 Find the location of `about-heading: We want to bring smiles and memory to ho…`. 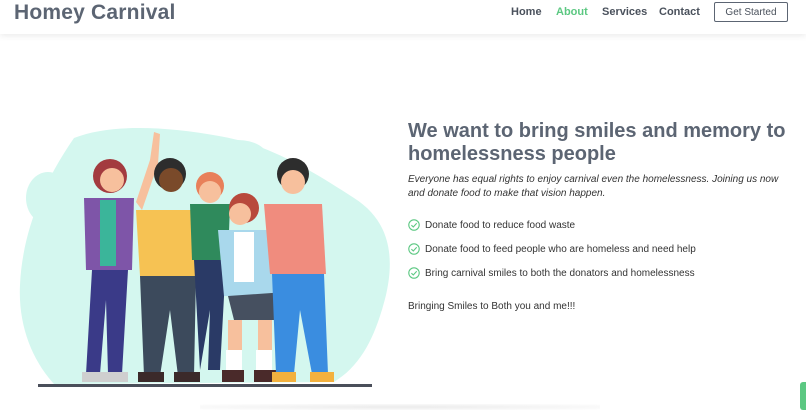

about-heading: We want to bring smiles and memory to ho… is located at coordinates (597, 142).